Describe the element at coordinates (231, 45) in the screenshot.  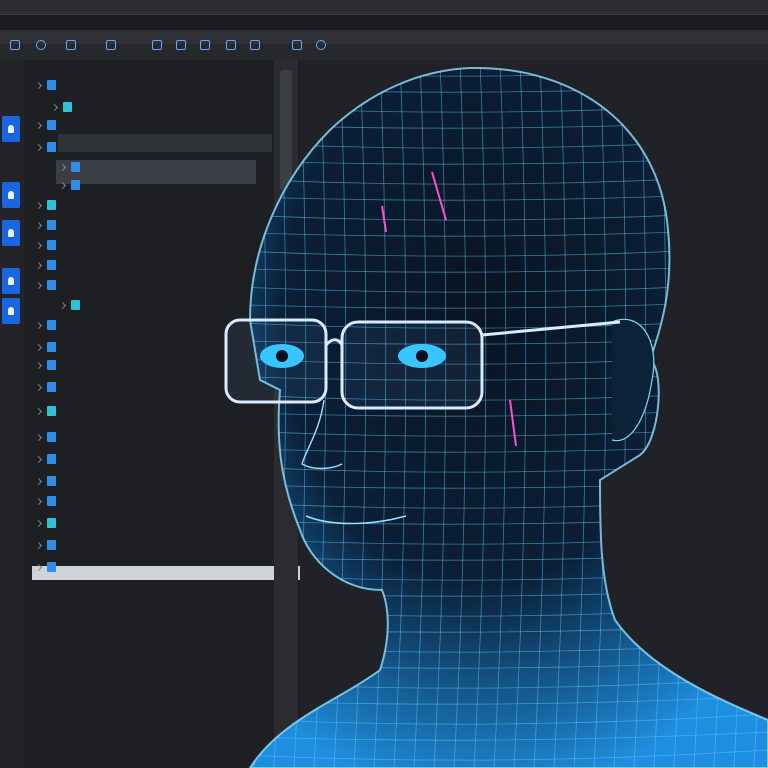
I see `settings-icon` at that location.